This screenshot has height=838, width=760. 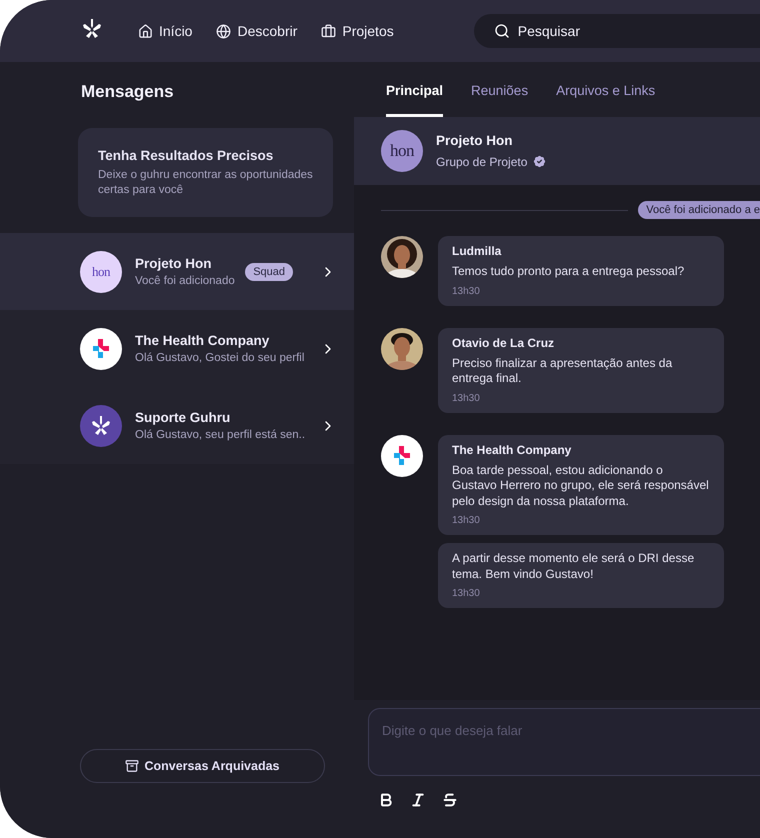 What do you see at coordinates (699, 210) in the screenshot?
I see `system-notice: Você foi adicionado a e` at bounding box center [699, 210].